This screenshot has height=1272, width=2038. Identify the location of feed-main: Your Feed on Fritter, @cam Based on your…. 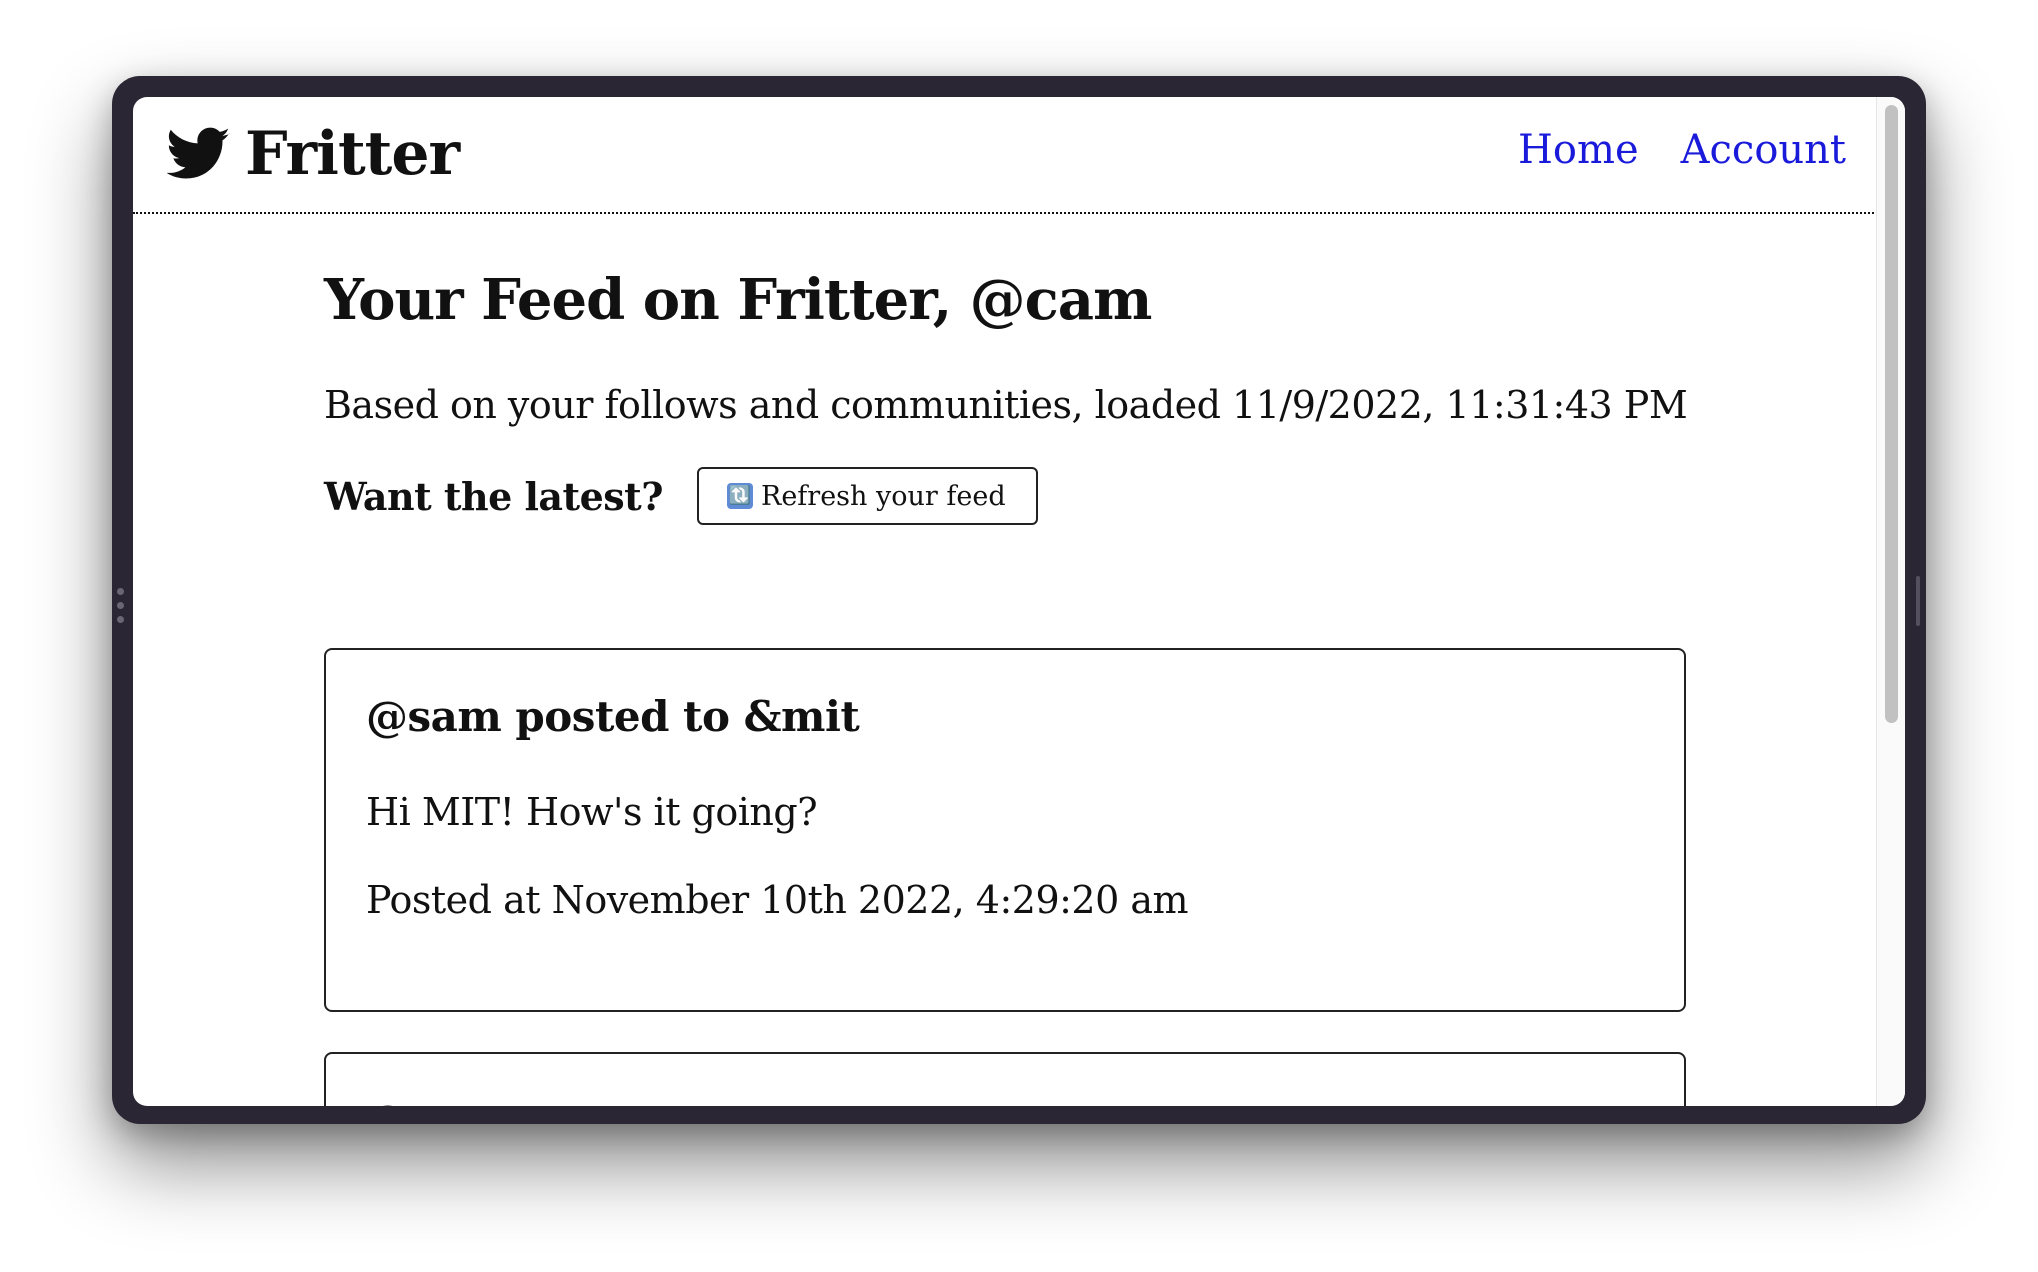
(1024, 396).